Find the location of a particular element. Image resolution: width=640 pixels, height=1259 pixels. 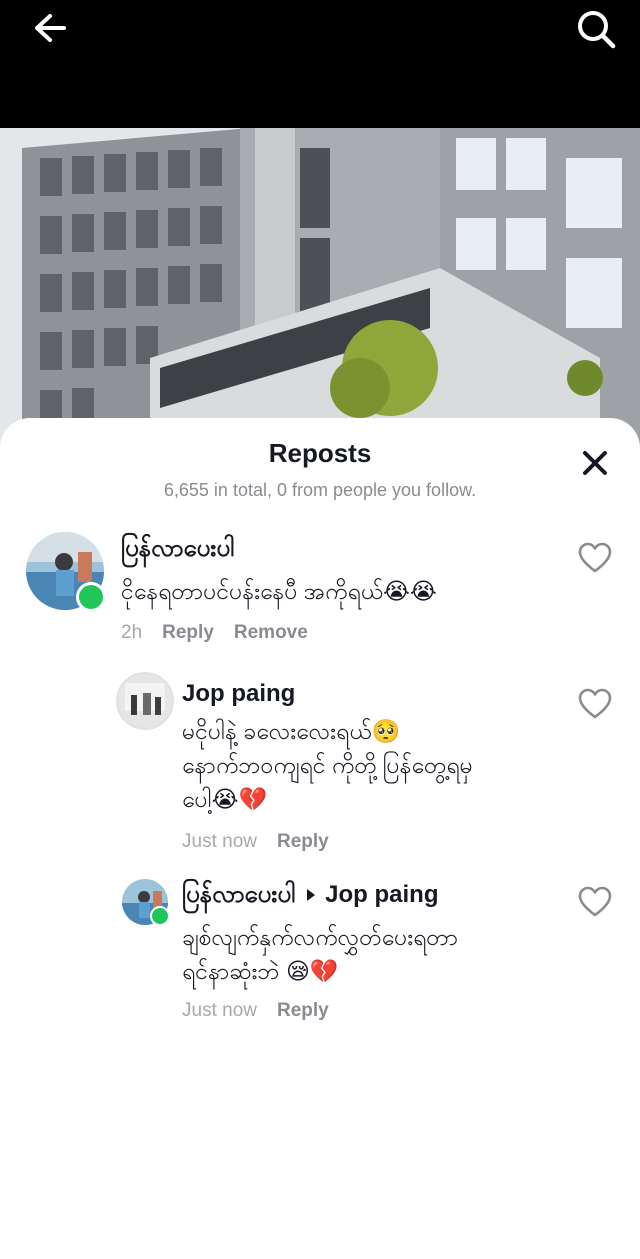

comment-author: ပြန်လာပေးပါ is located at coordinates (238, 894).